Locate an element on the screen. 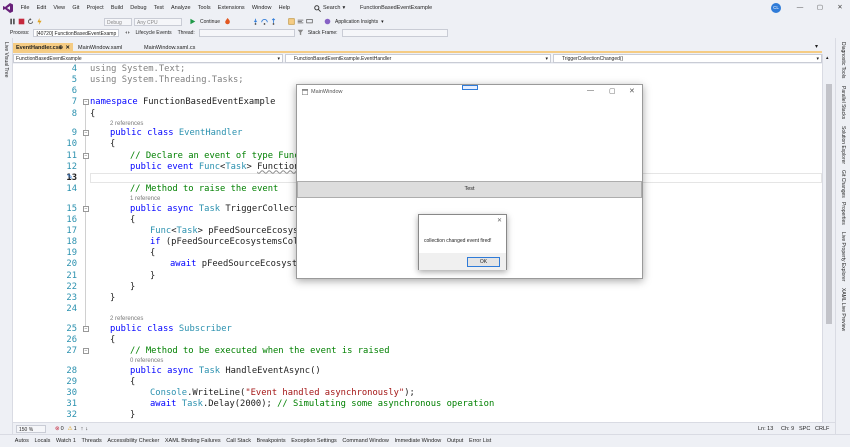  ok-button: OK is located at coordinates (483, 262).